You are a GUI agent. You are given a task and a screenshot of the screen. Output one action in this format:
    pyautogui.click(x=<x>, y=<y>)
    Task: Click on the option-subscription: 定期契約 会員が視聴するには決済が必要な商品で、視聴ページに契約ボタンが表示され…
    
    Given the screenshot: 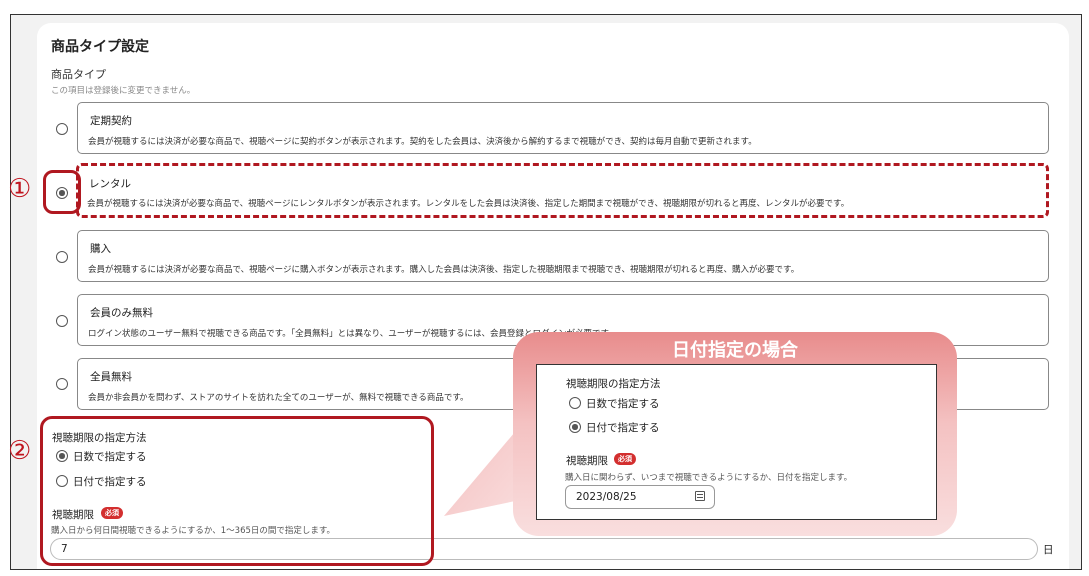 What is the action you would take?
    pyautogui.click(x=563, y=128)
    